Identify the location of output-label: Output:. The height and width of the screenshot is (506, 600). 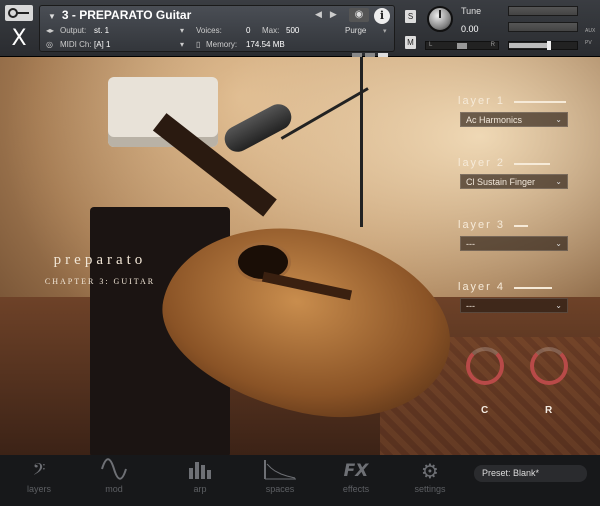
(73, 30).